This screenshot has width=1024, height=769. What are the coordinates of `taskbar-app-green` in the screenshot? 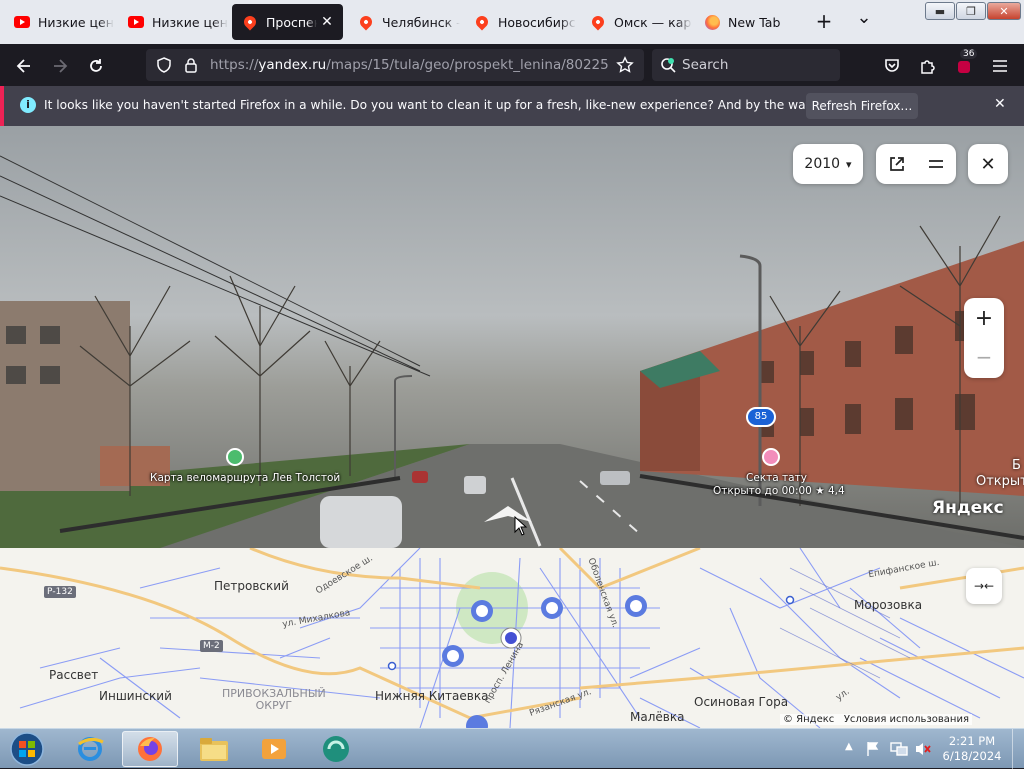 It's located at (336, 749).